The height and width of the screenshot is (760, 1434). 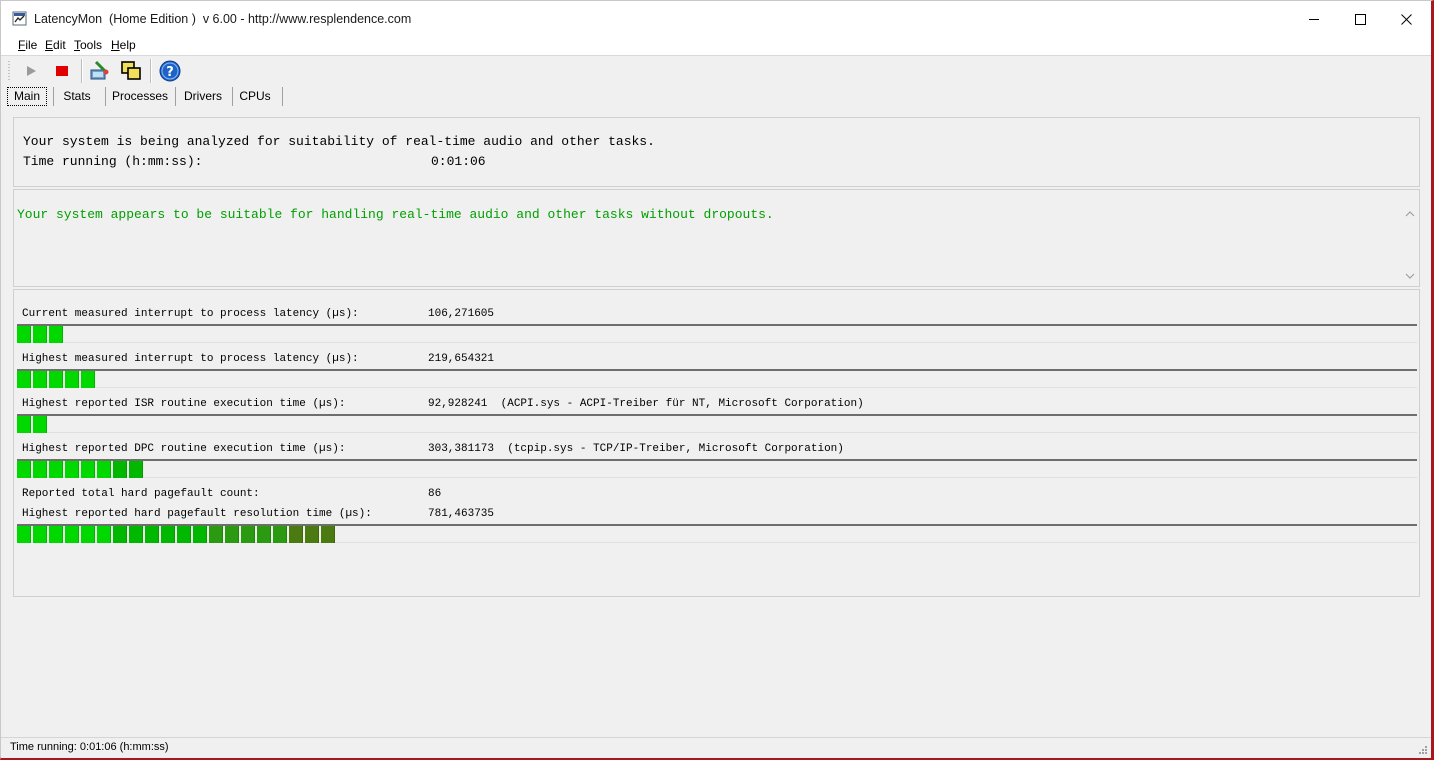 I want to click on cleanup-button, so click(x=99, y=71).